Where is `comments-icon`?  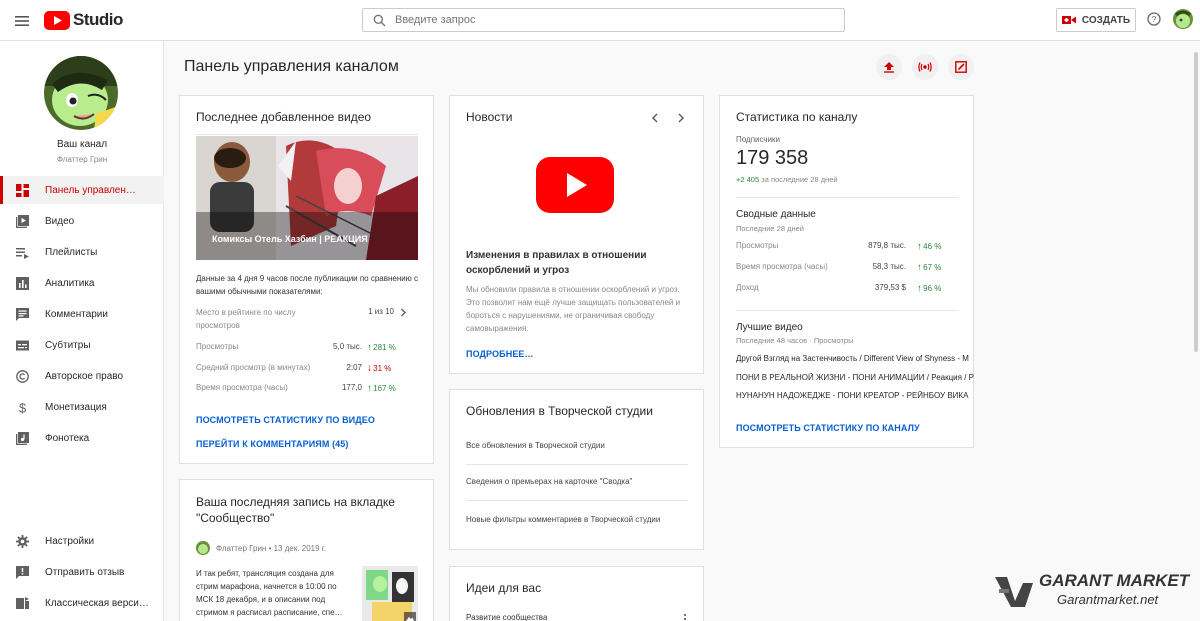
comments-icon is located at coordinates (22, 314).